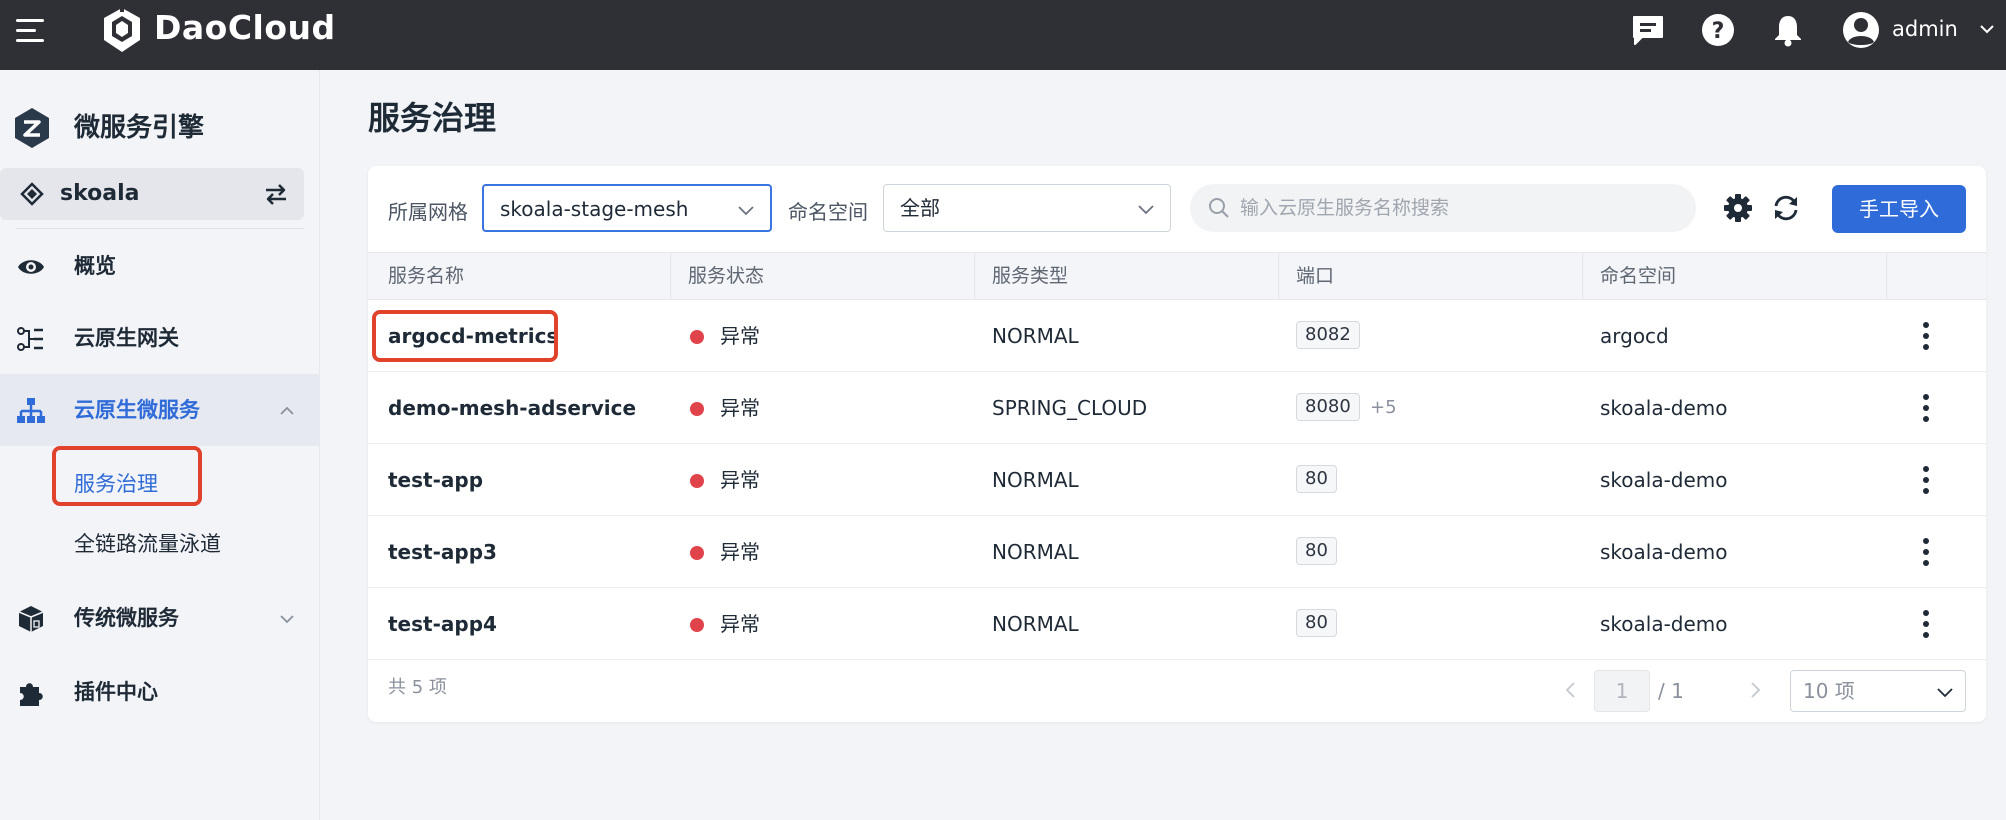 The image size is (2006, 820). What do you see at coordinates (287, 411) in the screenshot?
I see `chevron-up-icon` at bounding box center [287, 411].